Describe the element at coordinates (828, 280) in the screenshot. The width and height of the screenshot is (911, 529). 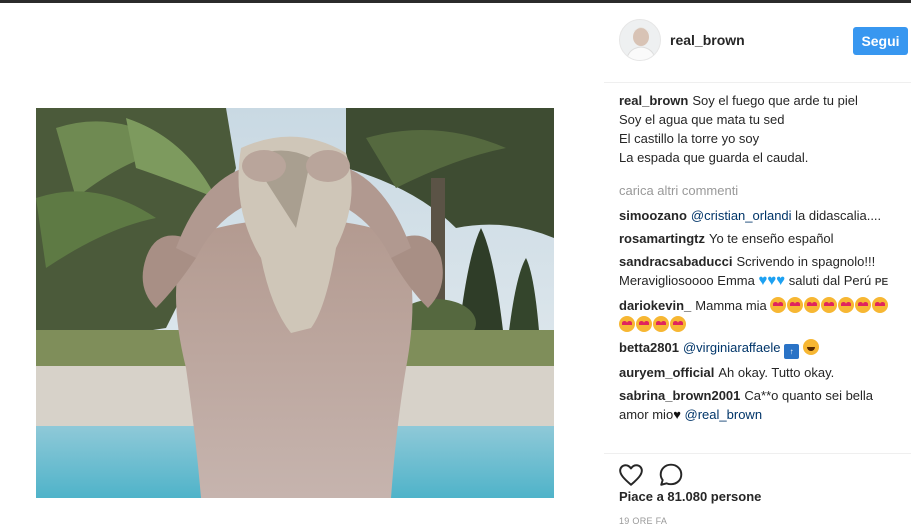
I see `comment-text: saluti dal Perú` at that location.